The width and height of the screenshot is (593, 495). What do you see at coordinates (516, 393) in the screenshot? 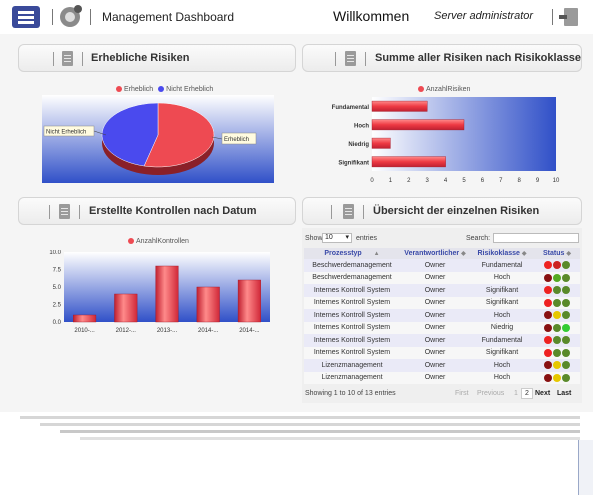
I see `pager-page-1: 1` at bounding box center [516, 393].